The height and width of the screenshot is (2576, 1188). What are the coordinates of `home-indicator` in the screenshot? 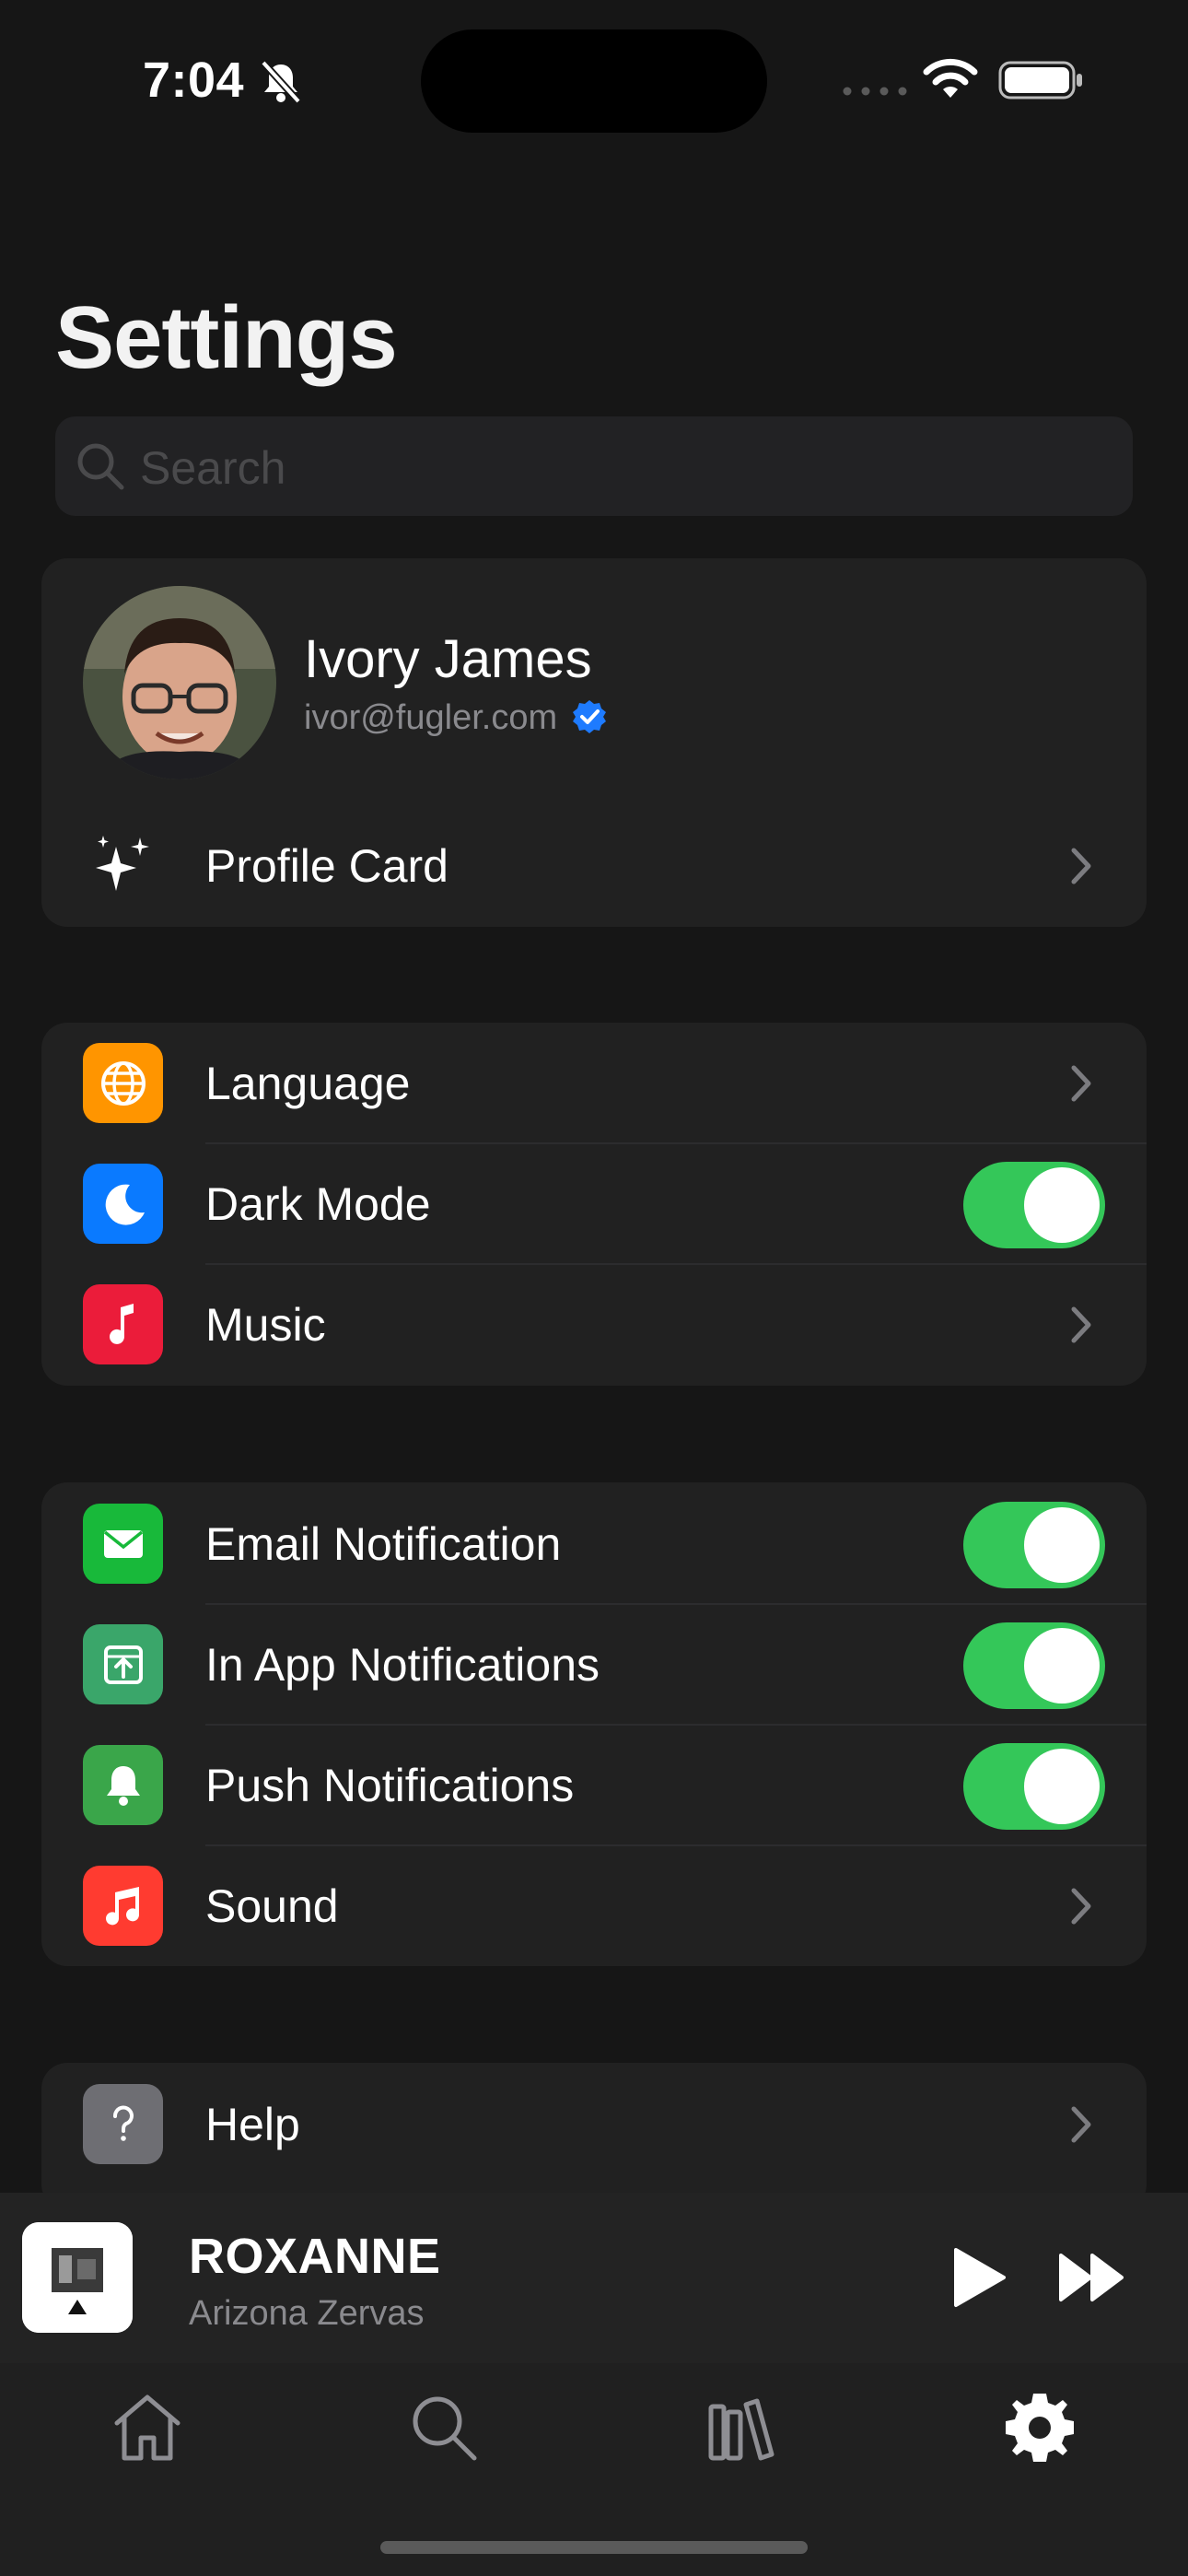 It's located at (594, 2547).